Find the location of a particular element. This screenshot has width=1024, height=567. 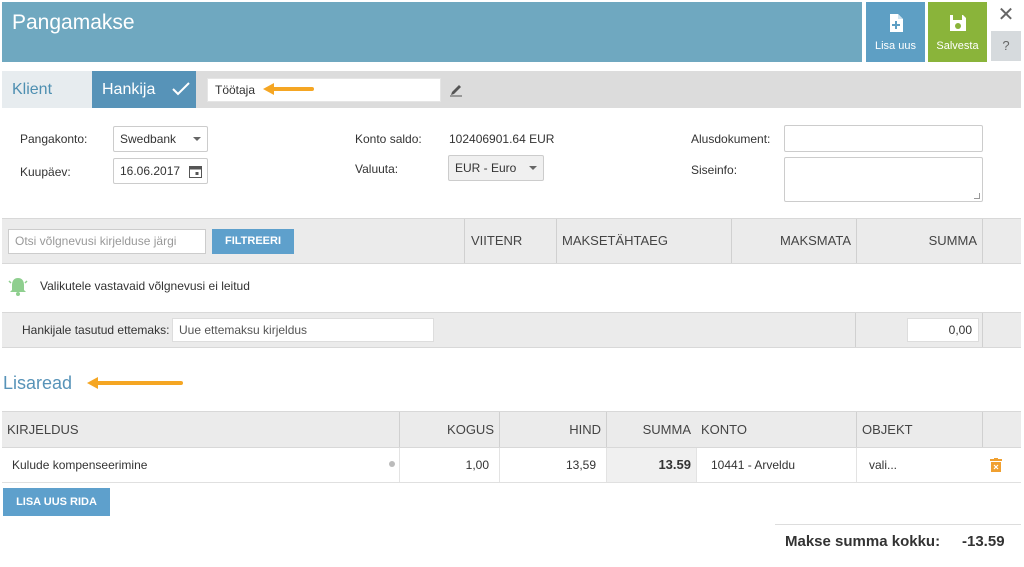

tab-client: Klient is located at coordinates (47, 89).